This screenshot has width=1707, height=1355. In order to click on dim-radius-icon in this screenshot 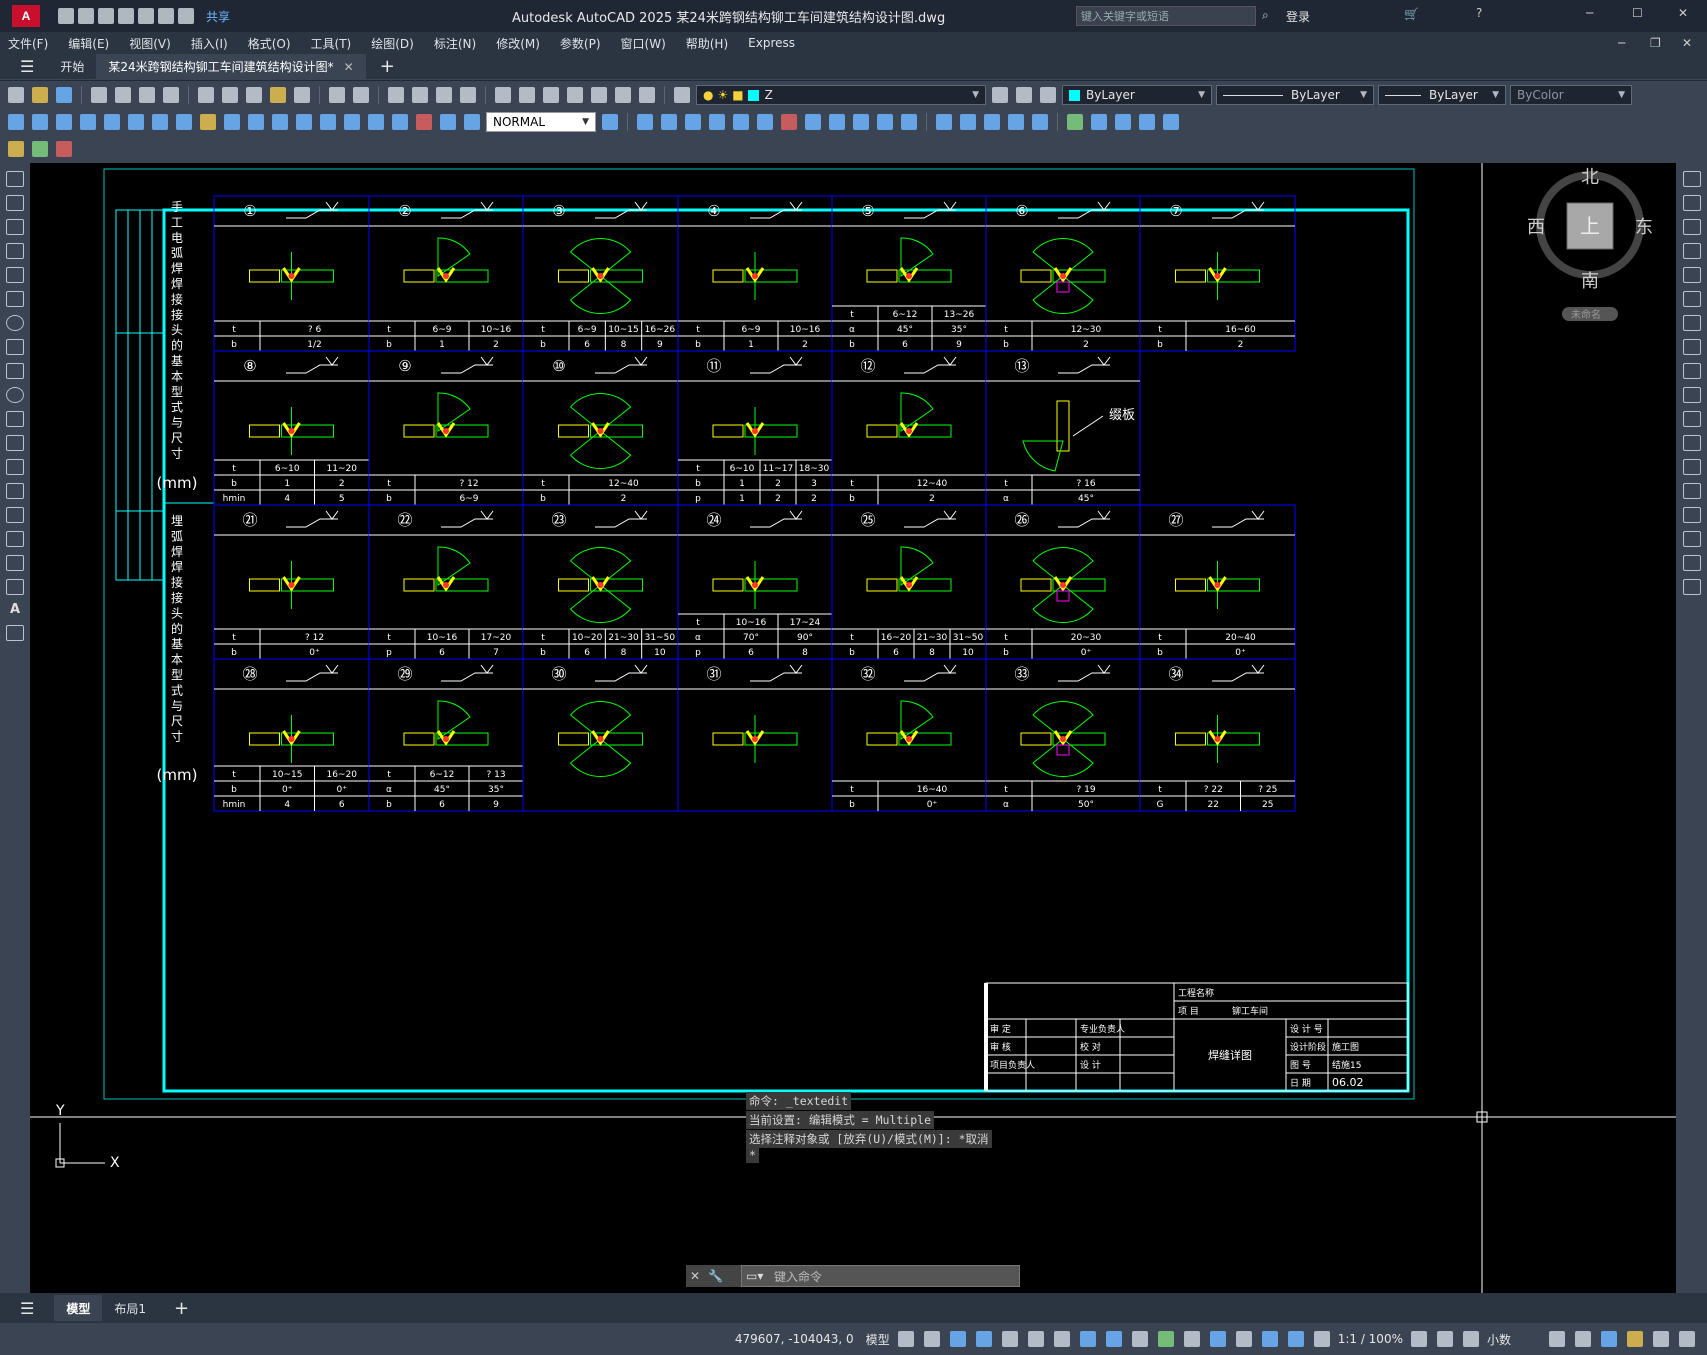, I will do `click(112, 122)`.